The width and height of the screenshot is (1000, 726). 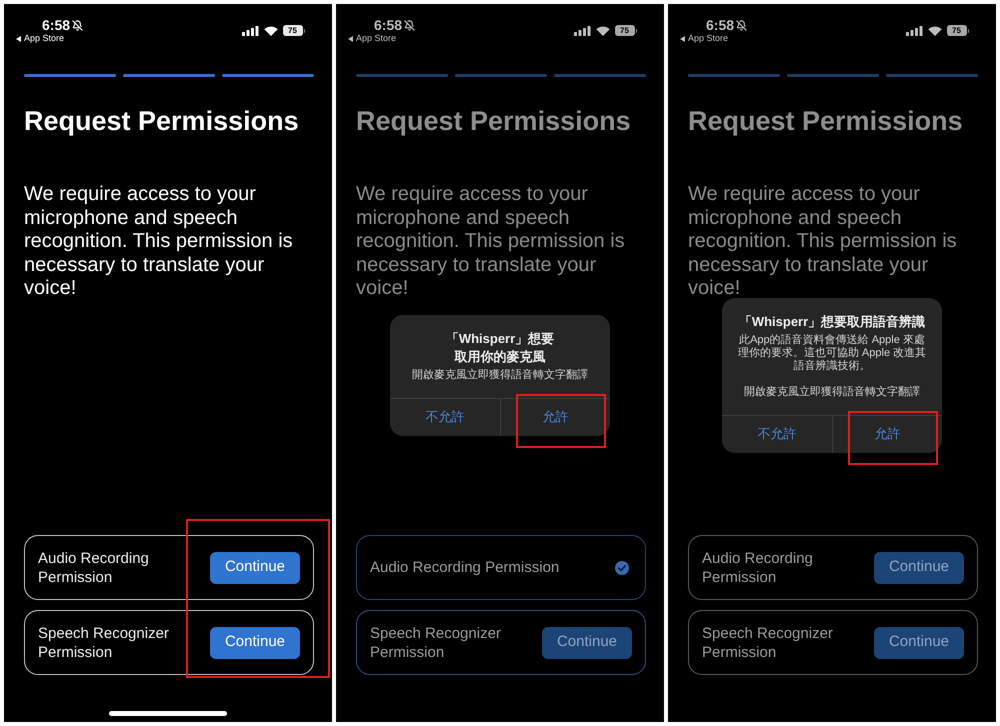 What do you see at coordinates (622, 567) in the screenshot?
I see `check-circle-icon` at bounding box center [622, 567].